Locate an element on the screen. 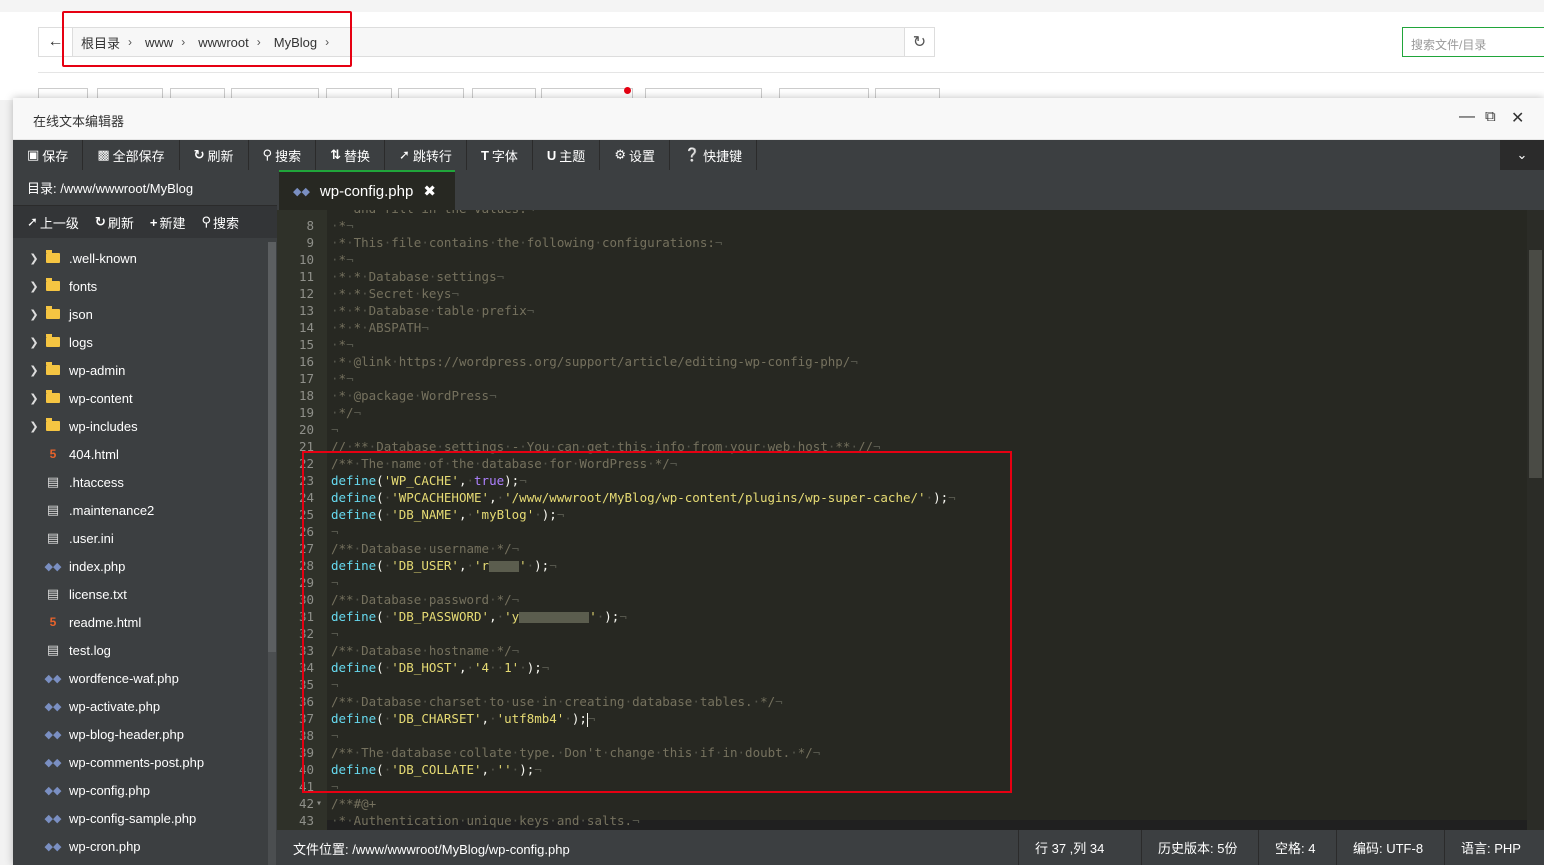 This screenshot has height=865, width=1544. file-name: wp-includes is located at coordinates (103, 426).